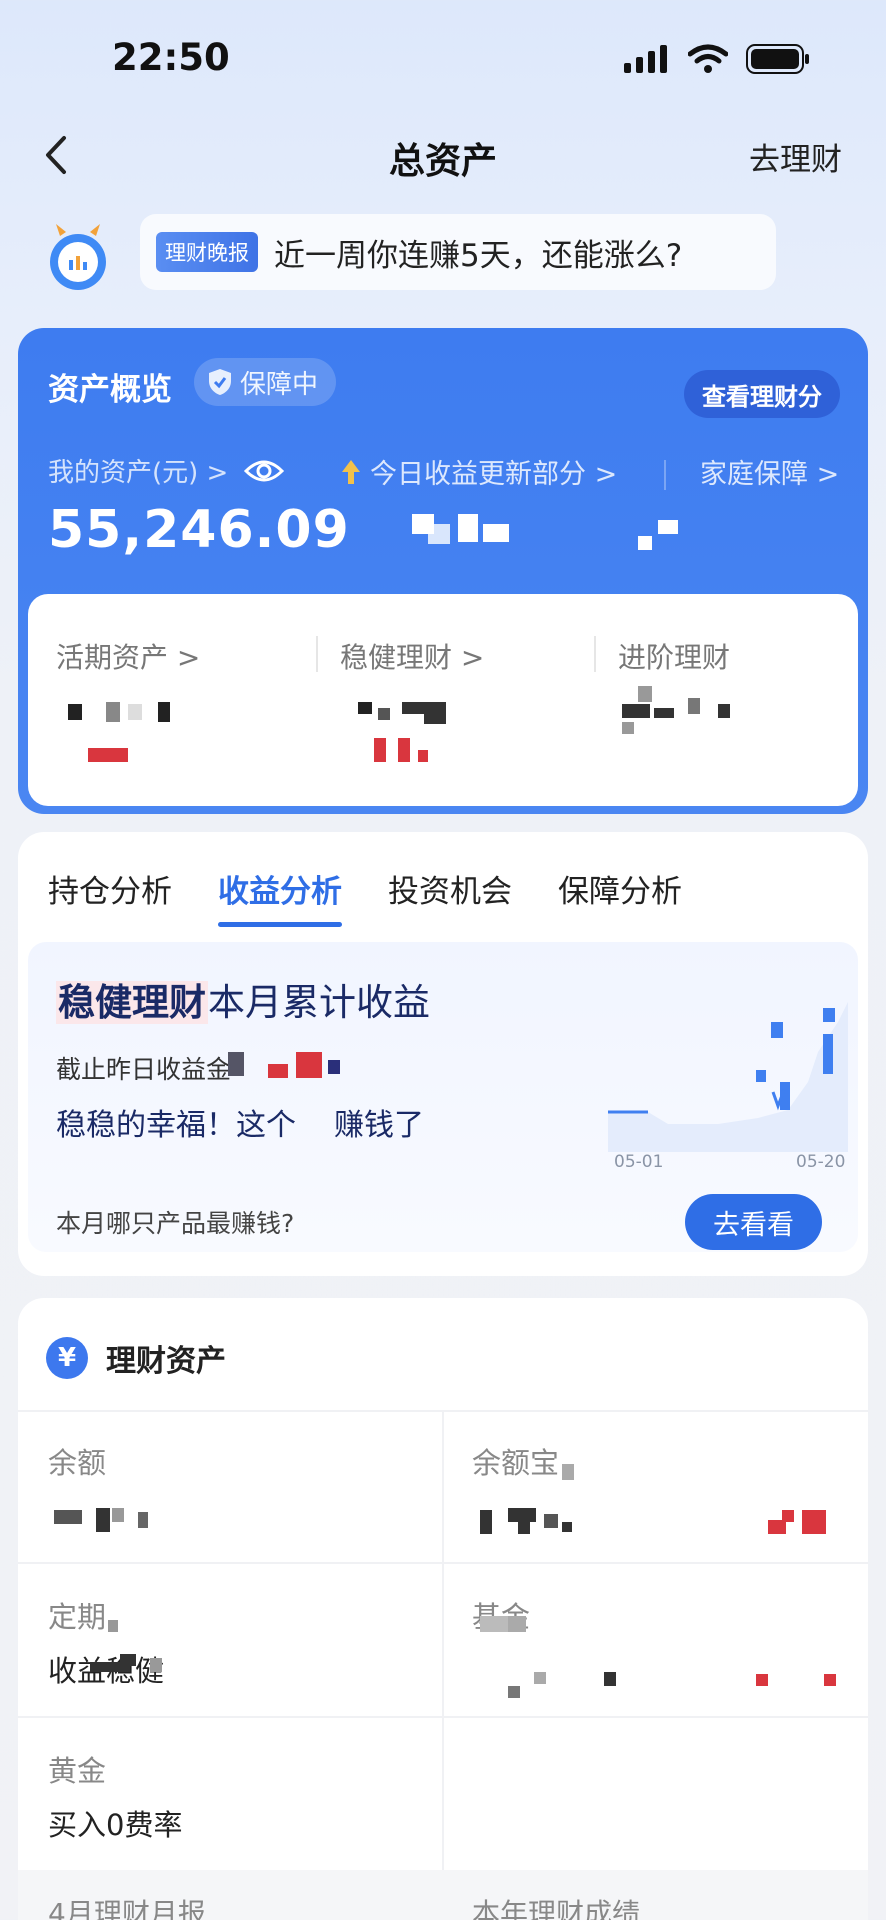 This screenshot has width=886, height=1920. Describe the element at coordinates (207, 252) in the screenshot. I see `report-tag: 理财晚报` at that location.